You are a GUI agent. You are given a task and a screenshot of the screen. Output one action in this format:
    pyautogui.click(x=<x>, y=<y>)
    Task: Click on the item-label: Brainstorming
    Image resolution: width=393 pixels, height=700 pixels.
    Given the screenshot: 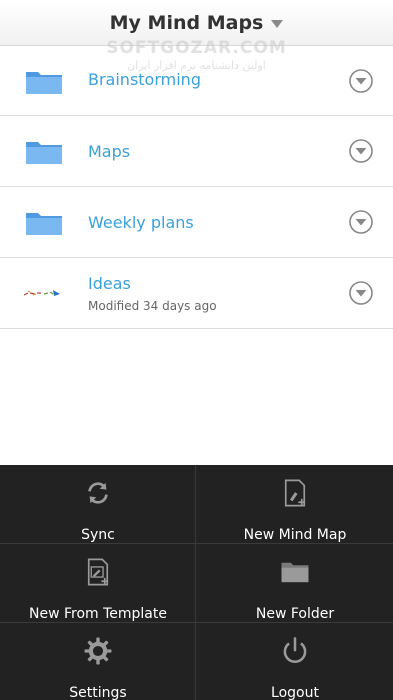 What is the action you would take?
    pyautogui.click(x=144, y=79)
    